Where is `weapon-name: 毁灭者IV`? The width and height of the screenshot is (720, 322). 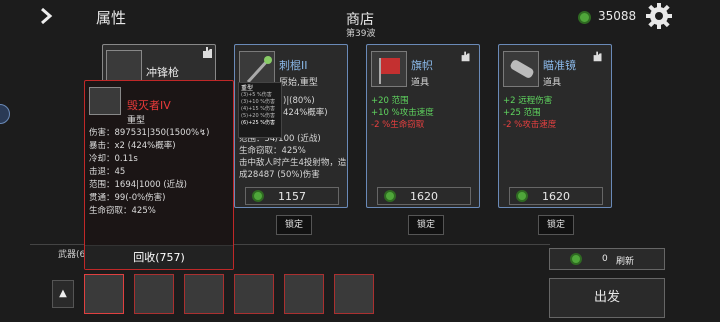
weapon-name: 毁灭者IV is located at coordinates (149, 105).